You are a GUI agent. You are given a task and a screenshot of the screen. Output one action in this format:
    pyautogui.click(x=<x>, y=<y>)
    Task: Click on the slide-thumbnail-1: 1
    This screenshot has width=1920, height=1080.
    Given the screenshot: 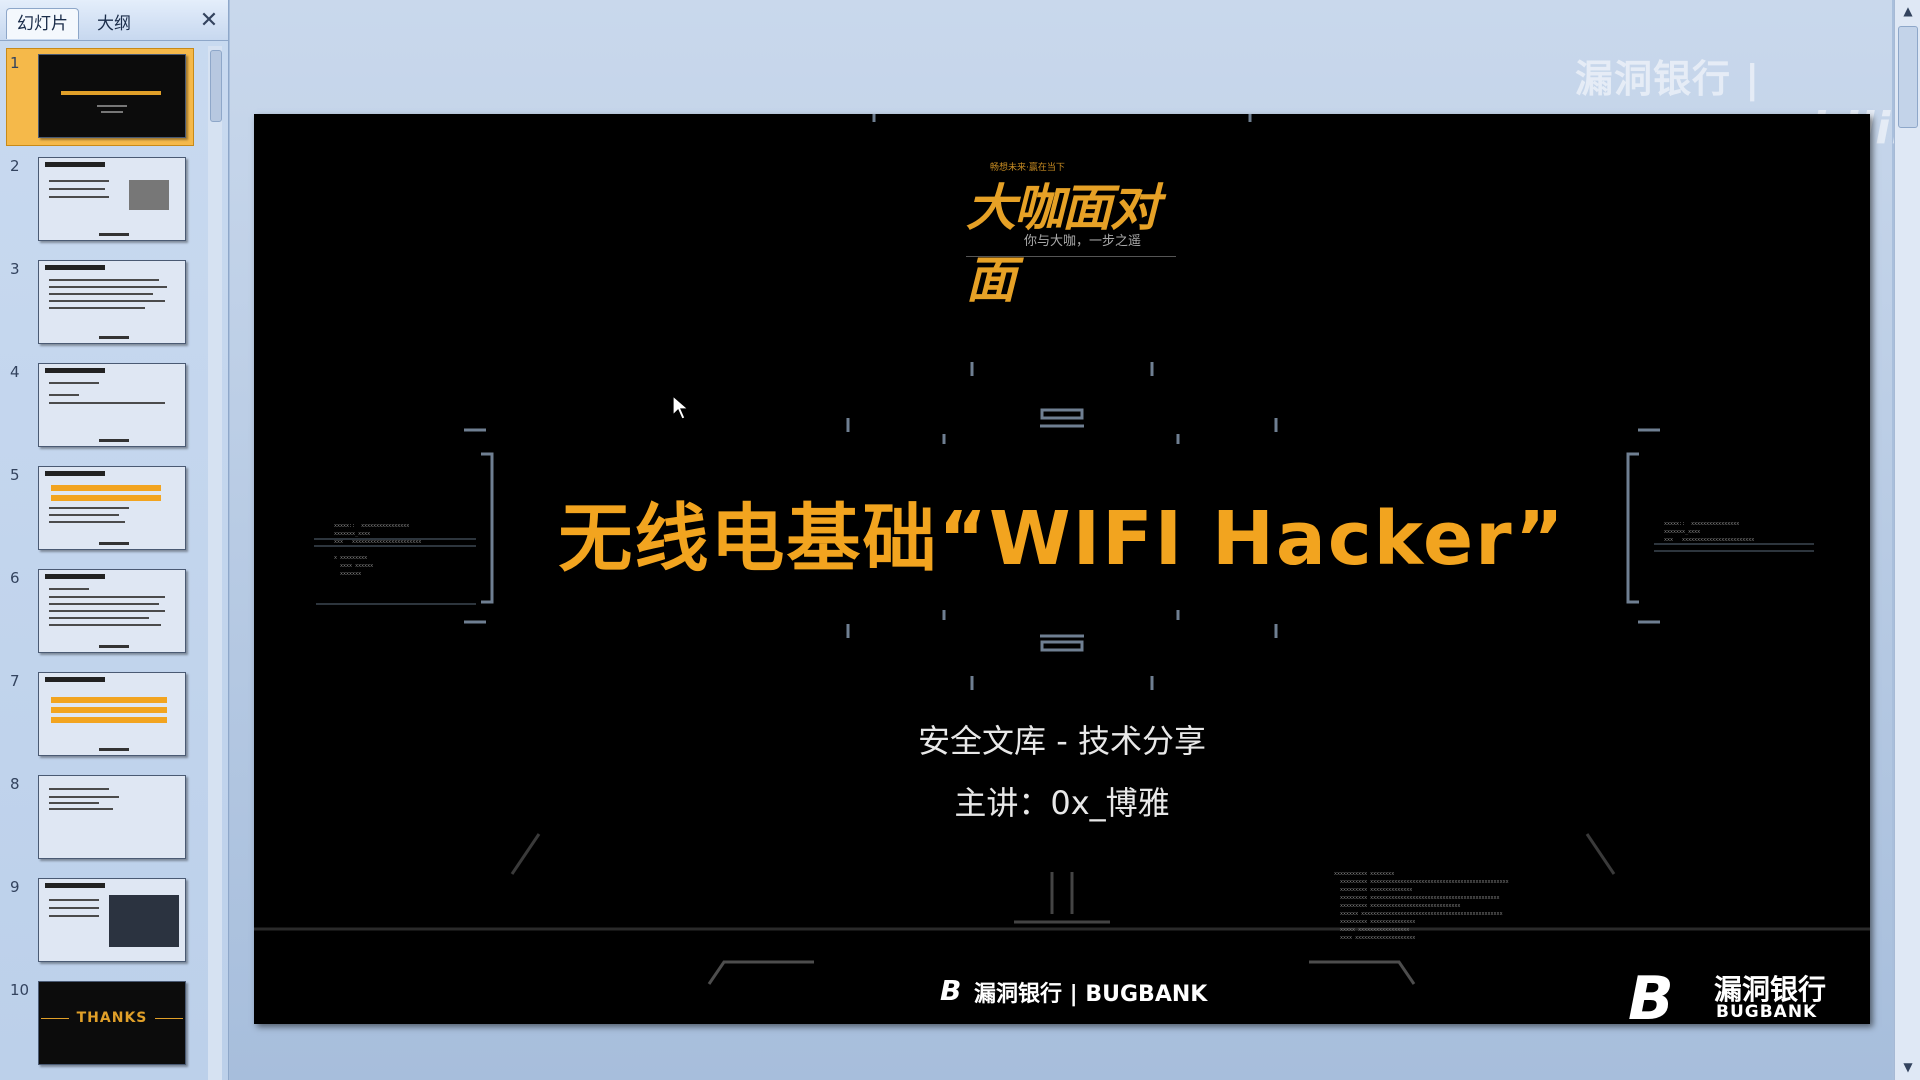 What is the action you would take?
    pyautogui.click(x=105, y=97)
    